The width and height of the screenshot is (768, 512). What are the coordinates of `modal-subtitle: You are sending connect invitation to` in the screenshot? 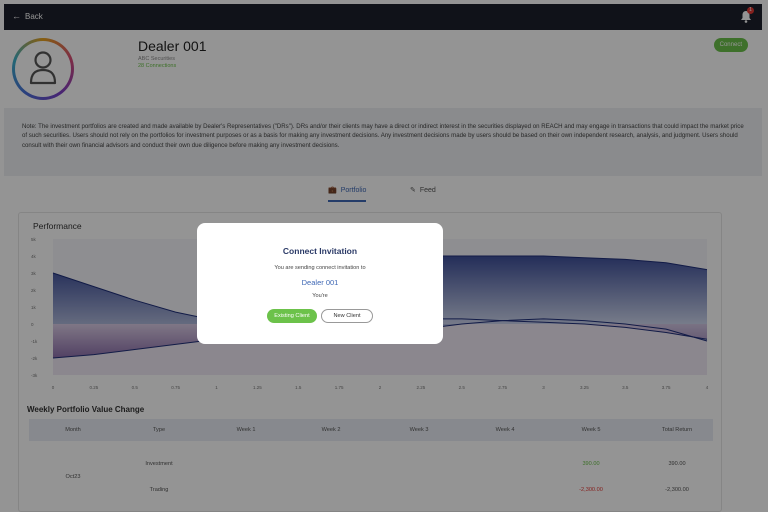 It's located at (320, 268).